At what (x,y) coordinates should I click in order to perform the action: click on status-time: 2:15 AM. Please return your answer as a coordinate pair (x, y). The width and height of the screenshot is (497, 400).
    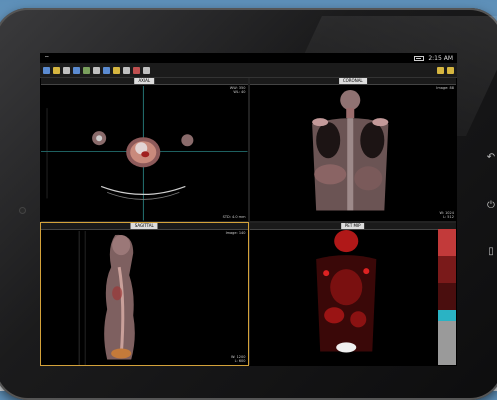
    Looking at the image, I should click on (440, 58).